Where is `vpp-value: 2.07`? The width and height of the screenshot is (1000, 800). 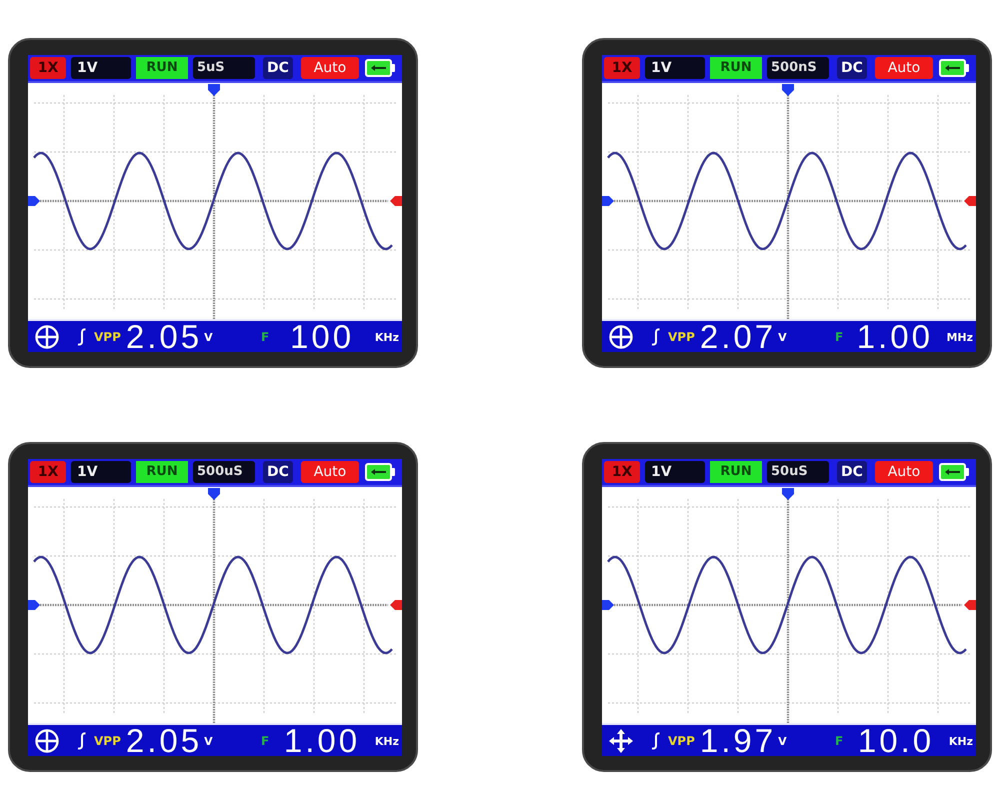 vpp-value: 2.07 is located at coordinates (738, 336).